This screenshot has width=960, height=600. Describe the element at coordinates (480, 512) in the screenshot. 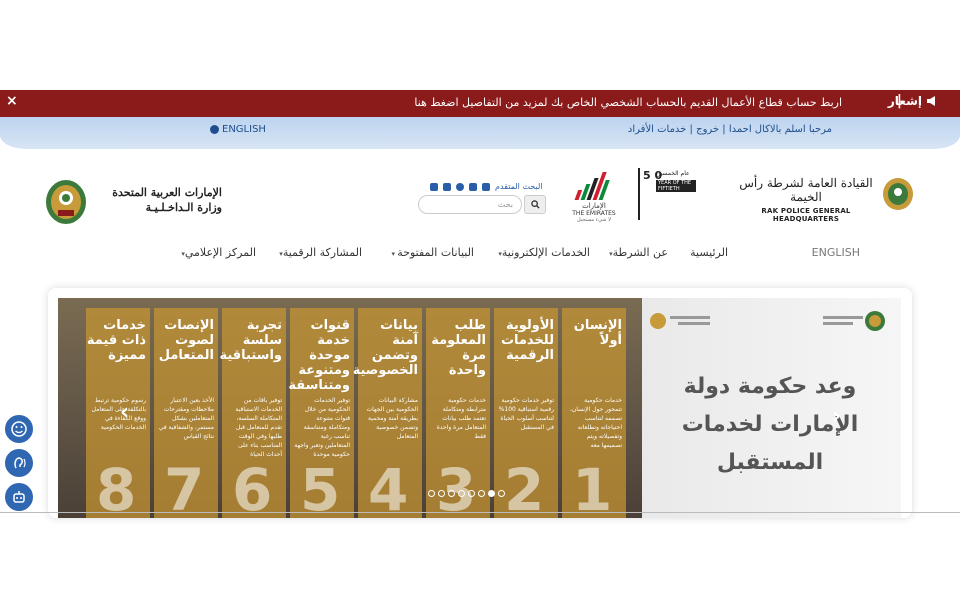

I see `viewport-divider` at that location.